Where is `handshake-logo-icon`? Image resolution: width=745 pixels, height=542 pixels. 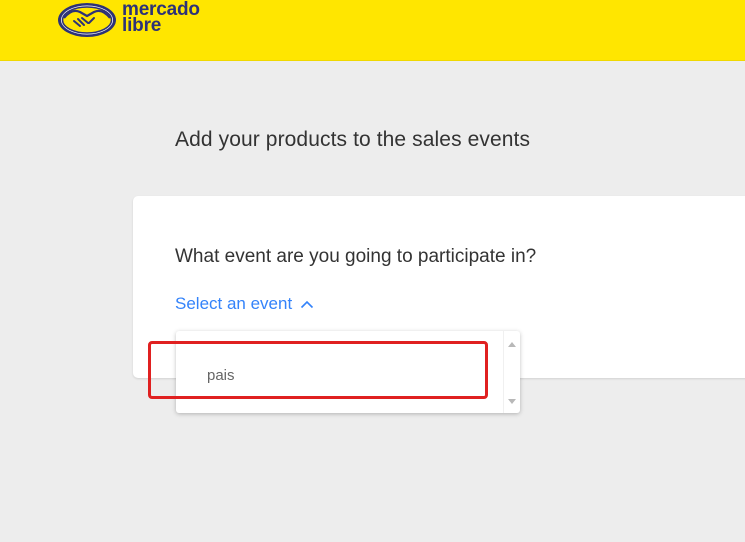
handshake-logo-icon is located at coordinates (87, 20).